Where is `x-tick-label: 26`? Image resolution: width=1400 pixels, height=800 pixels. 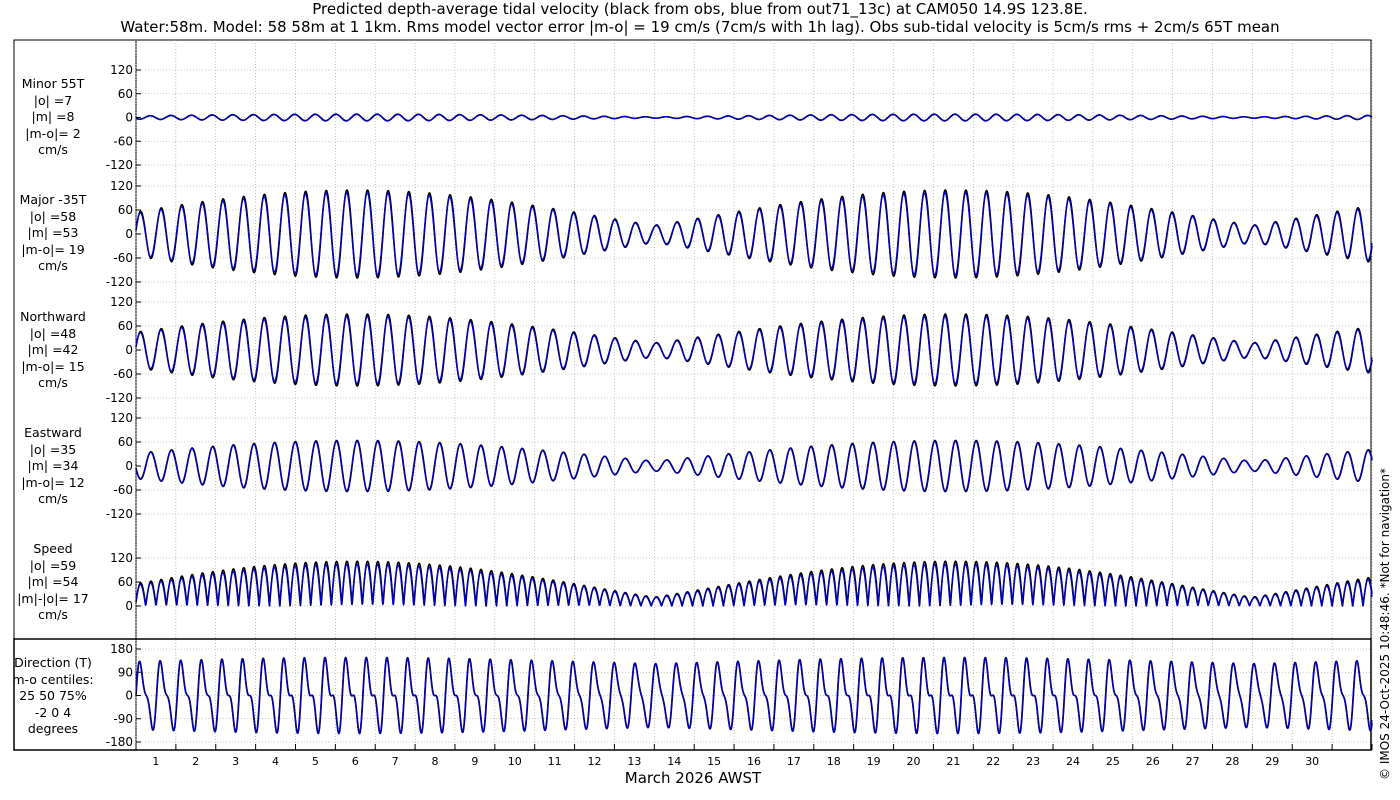
x-tick-label: 26 is located at coordinates (1153, 761).